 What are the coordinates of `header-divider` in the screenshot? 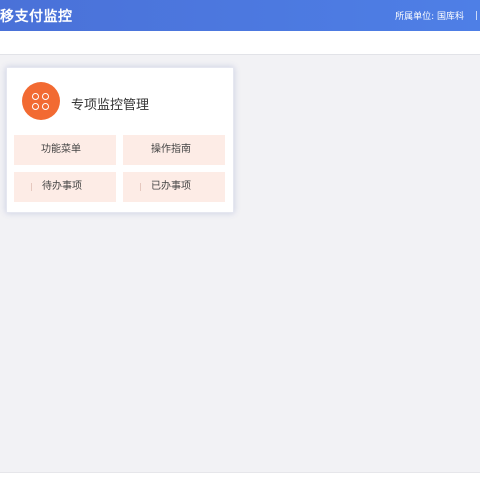 It's located at (476, 15).